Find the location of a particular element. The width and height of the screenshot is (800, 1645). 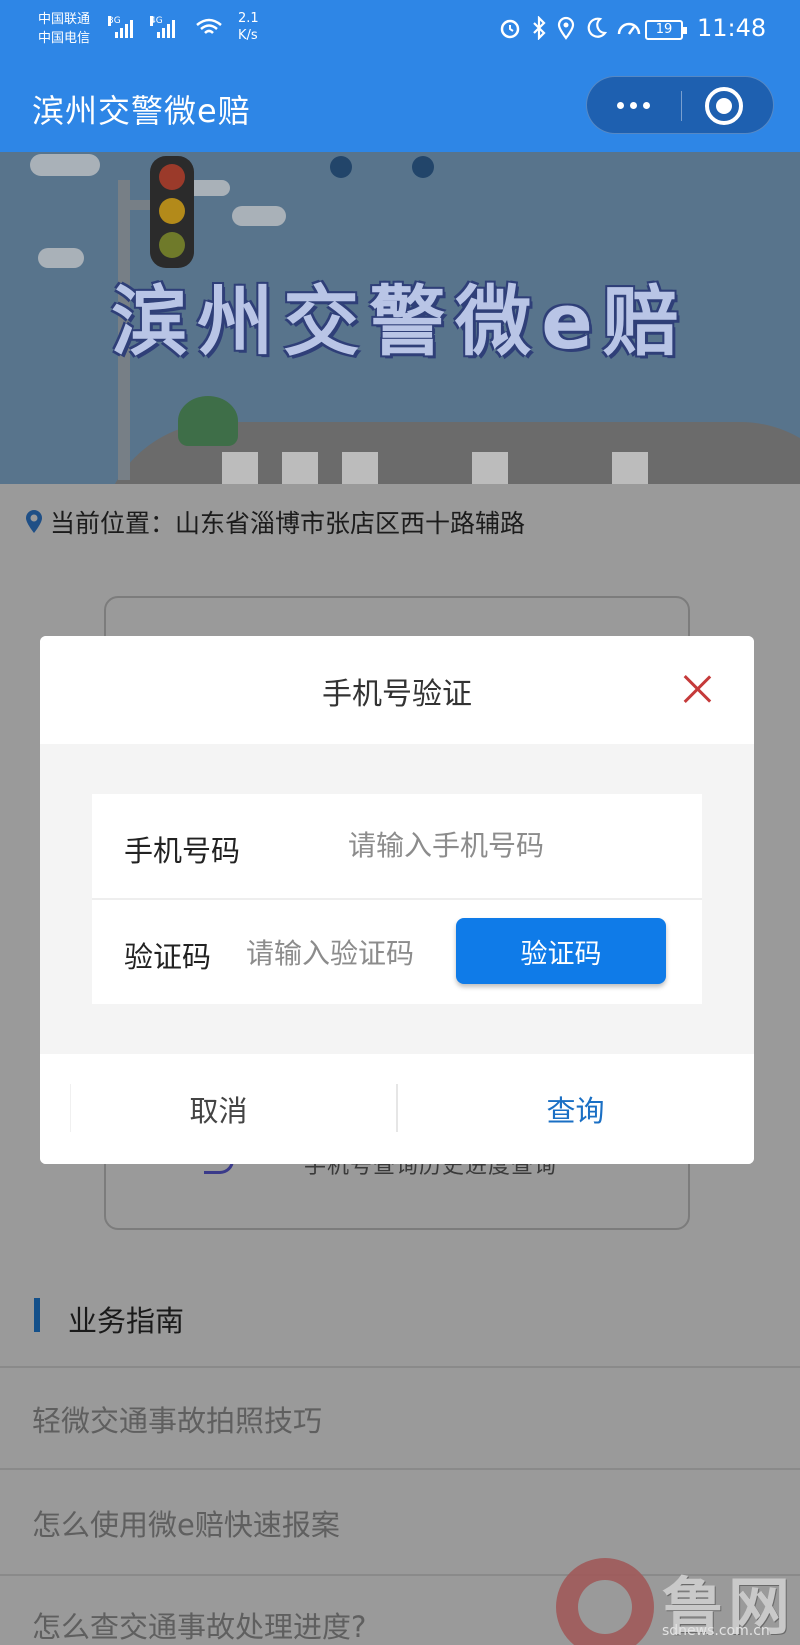

guide-title: 业务指南 is located at coordinates (126, 1321).